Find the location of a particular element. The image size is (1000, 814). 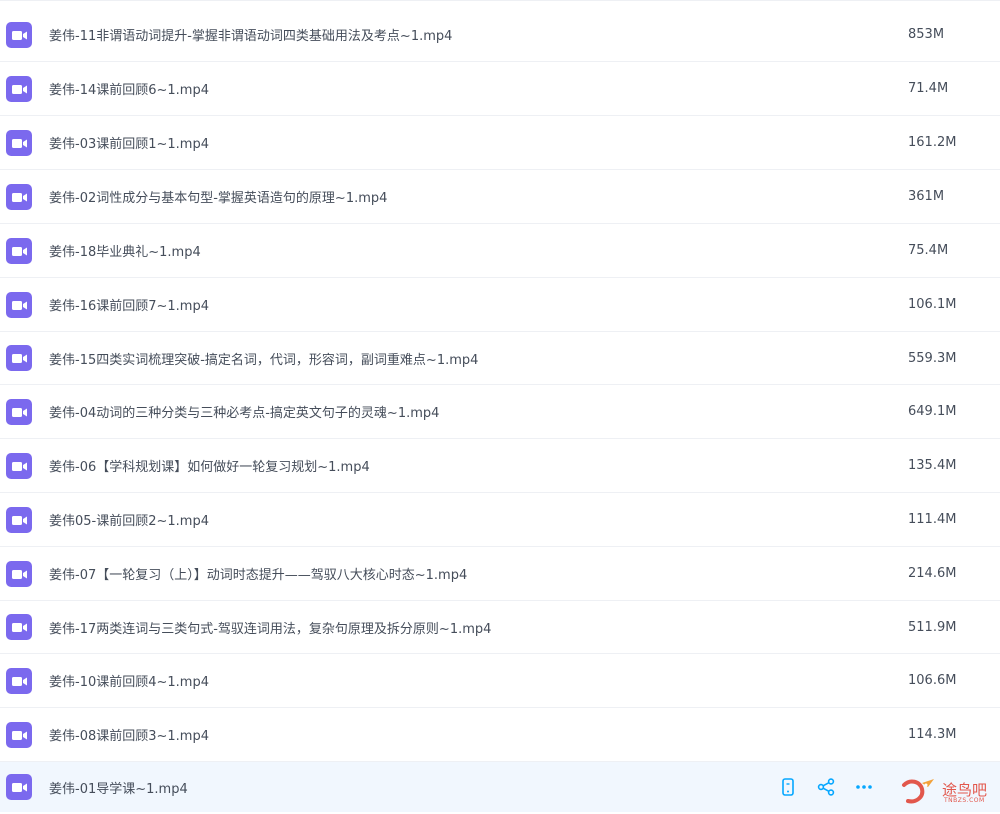

file-row: 姜伟-01导学课~1.mp4 is located at coordinates (500, 787).